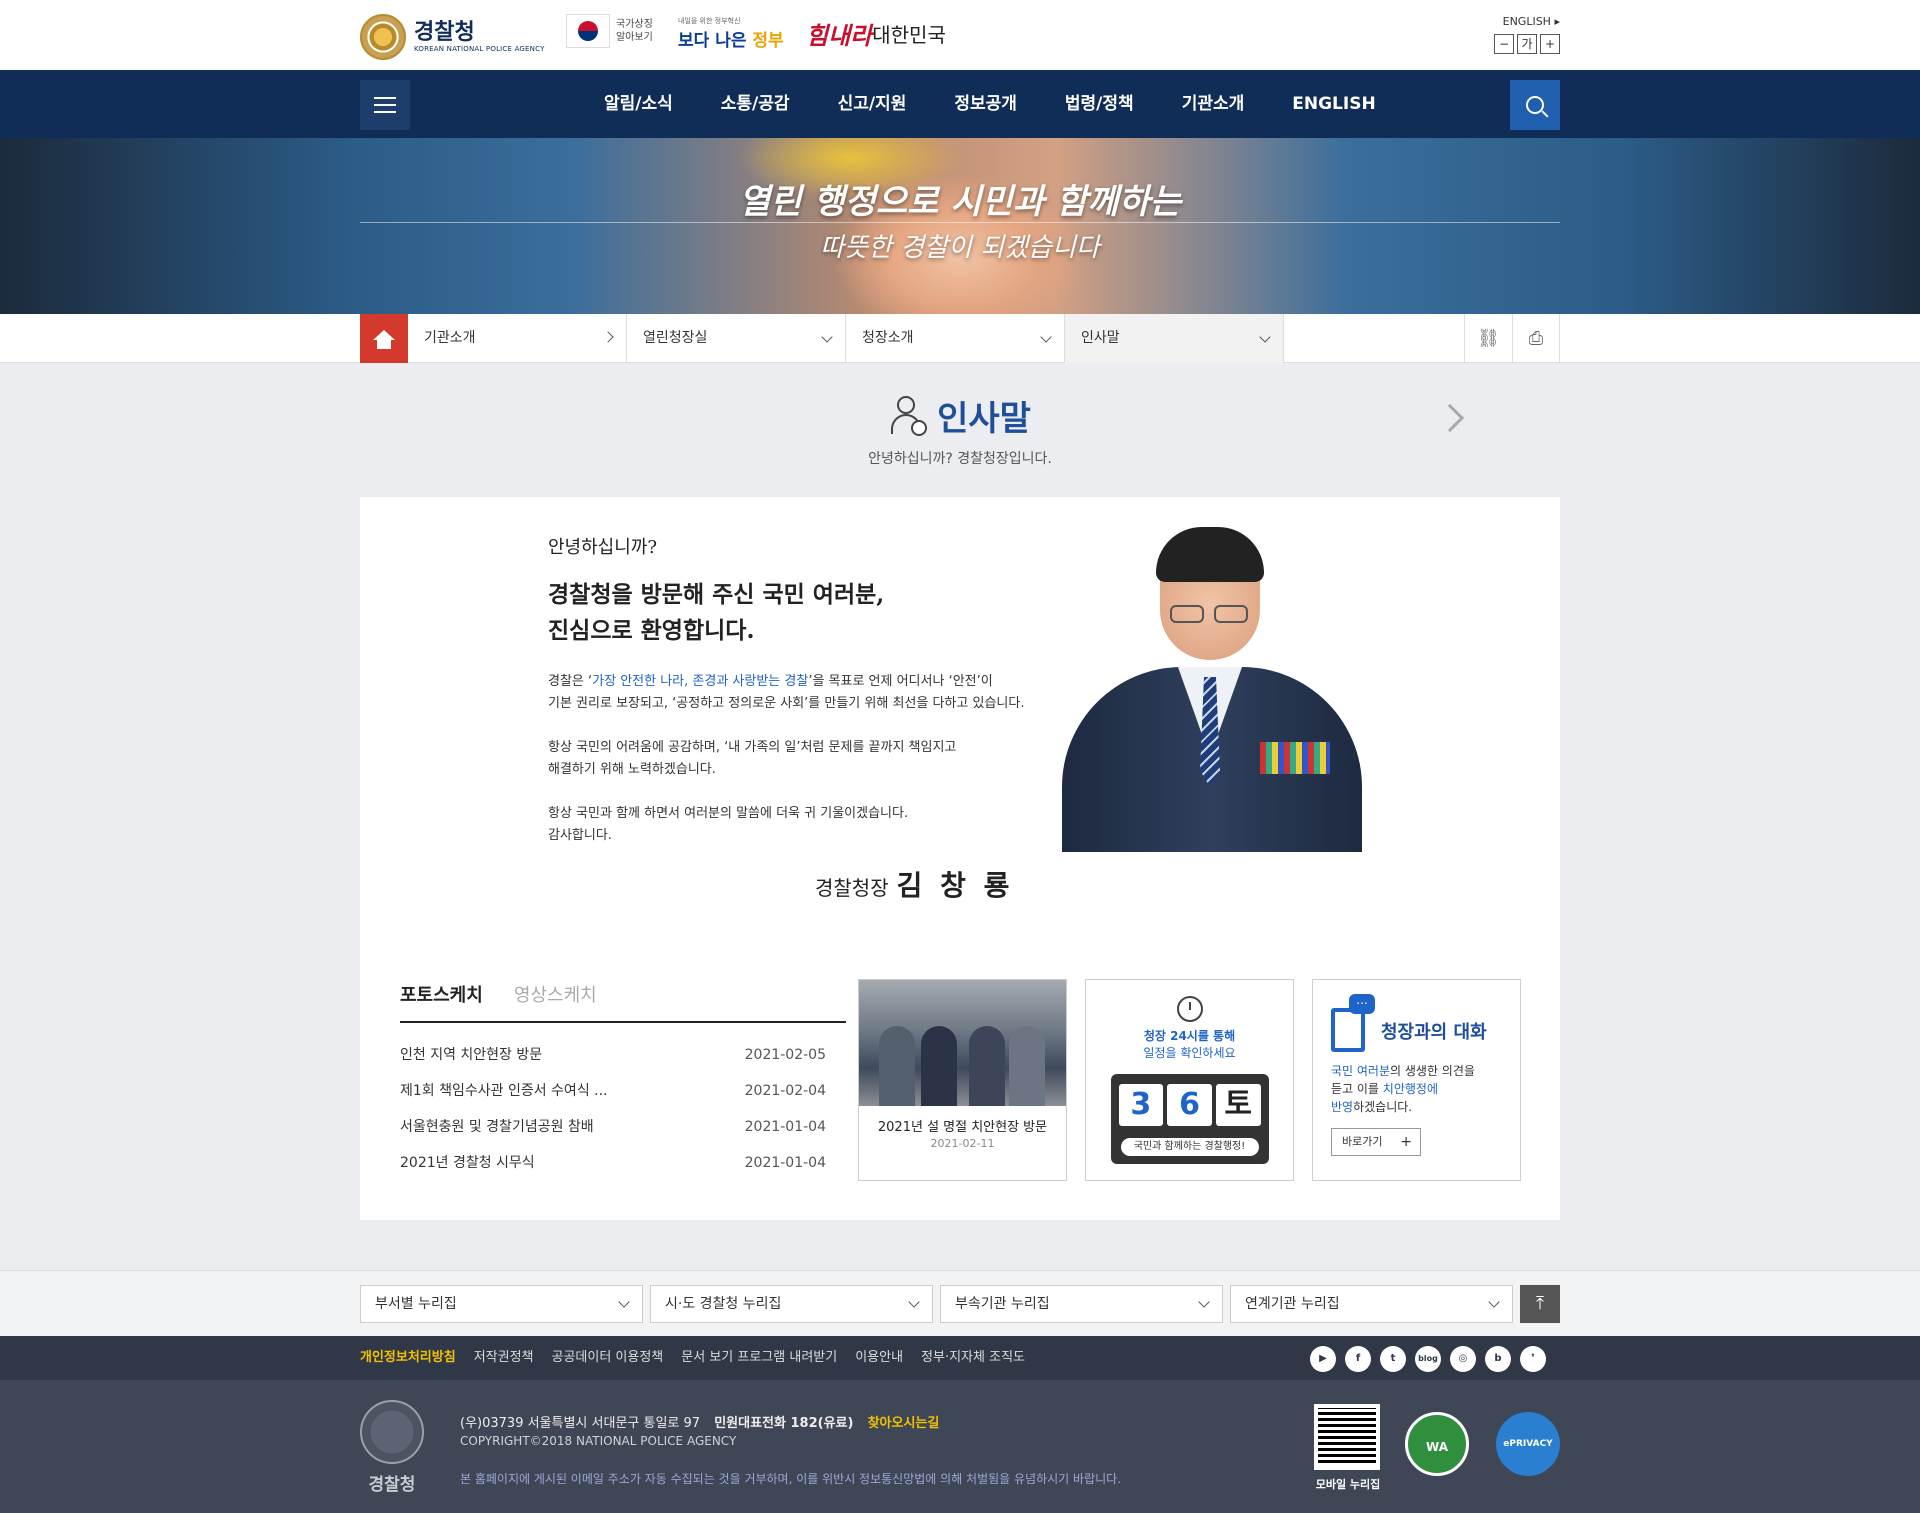  What do you see at coordinates (384, 338) in the screenshot?
I see `home-button` at bounding box center [384, 338].